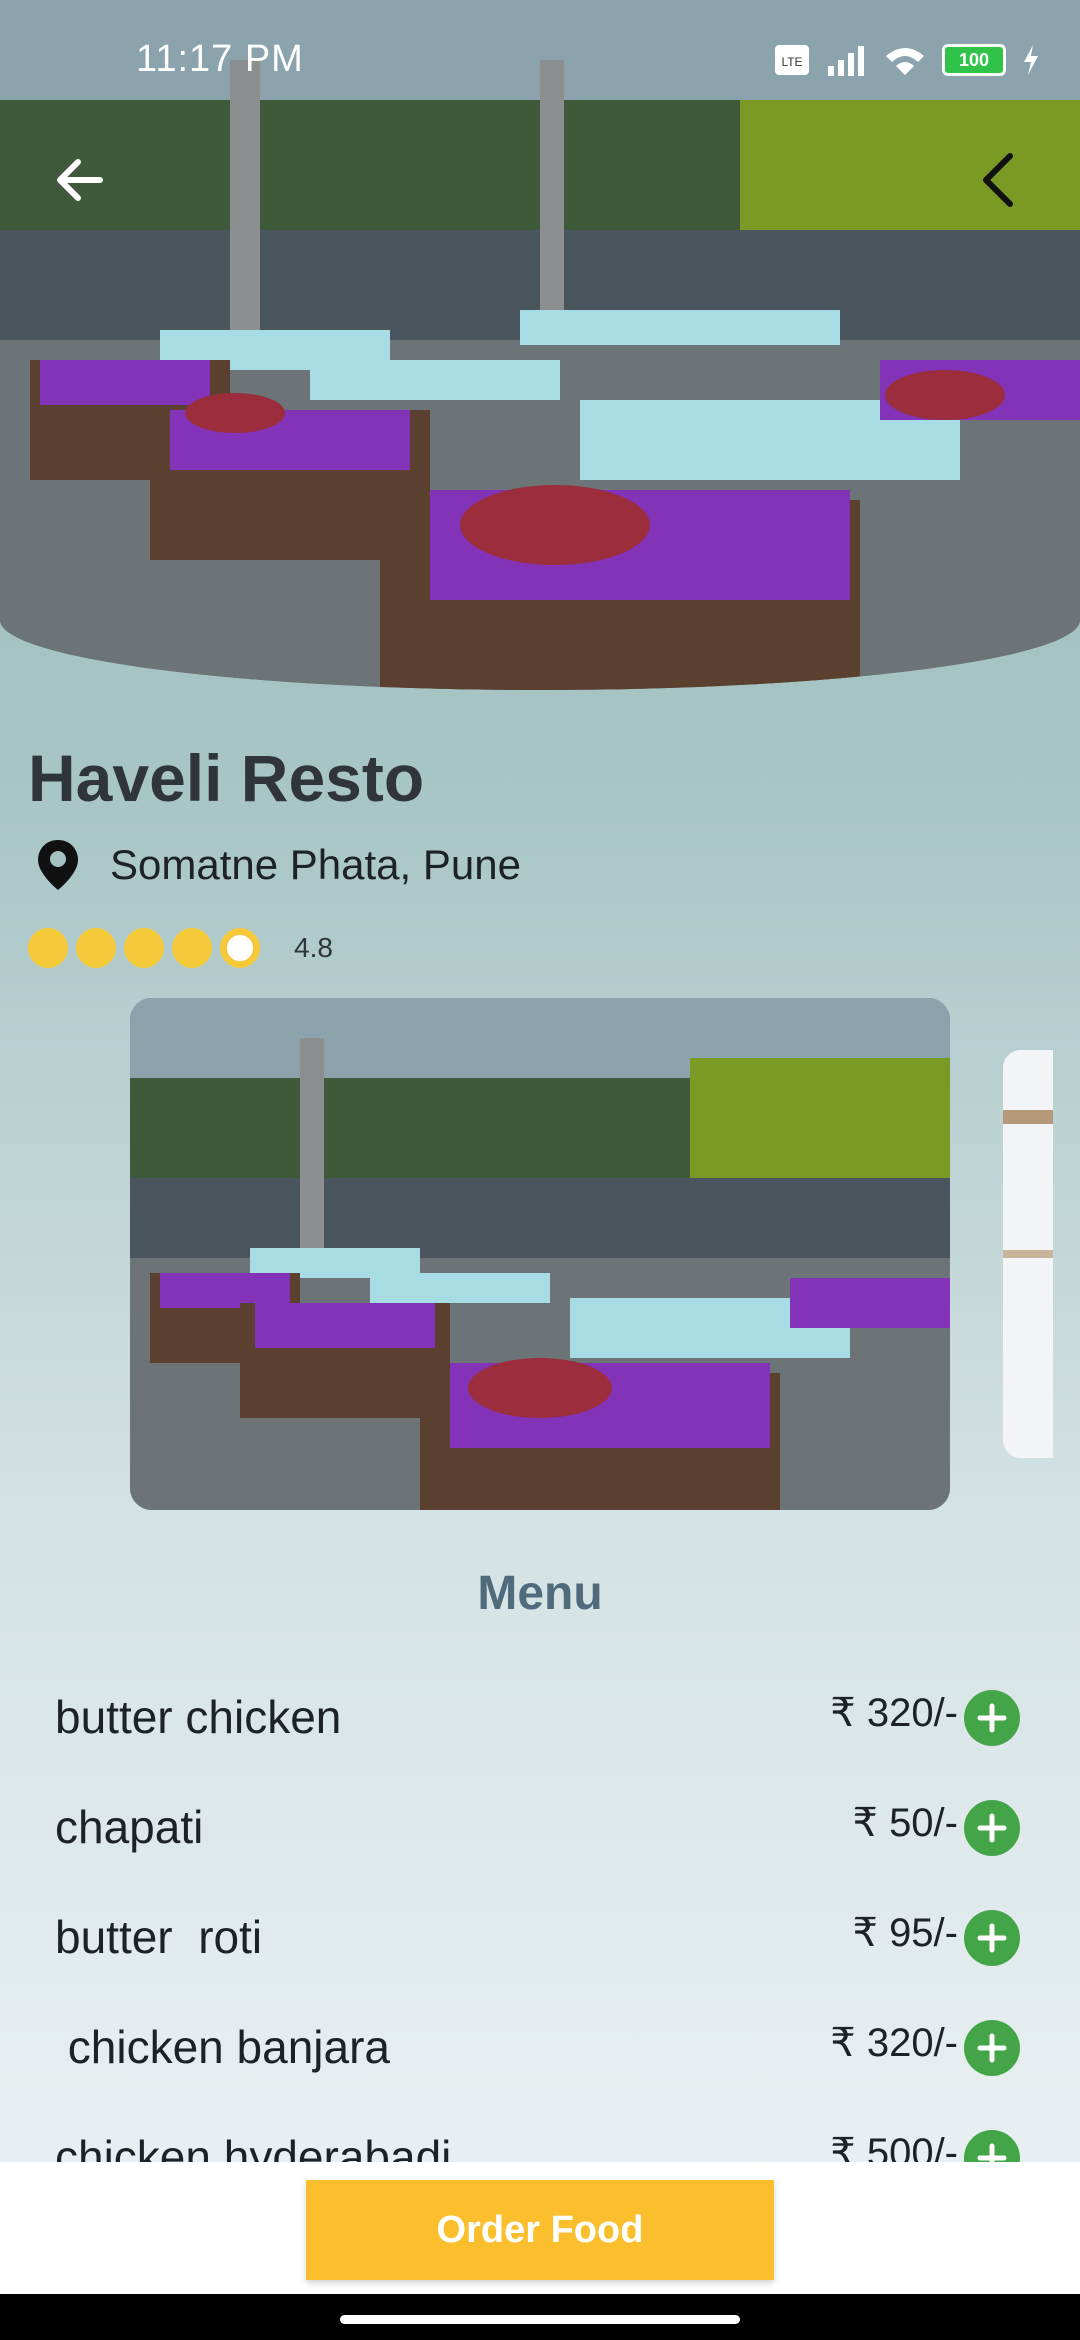 The height and width of the screenshot is (2340, 1080). Describe the element at coordinates (198, 1717) in the screenshot. I see `menu-item-name: butter chicken` at that location.